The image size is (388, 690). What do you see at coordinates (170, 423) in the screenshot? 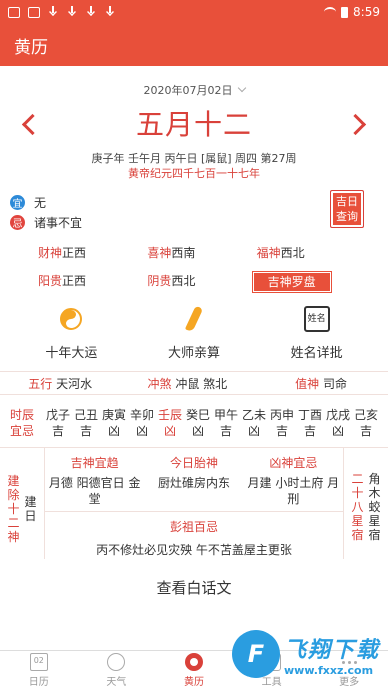
I see `hour-item: 壬辰凶` at bounding box center [170, 423].